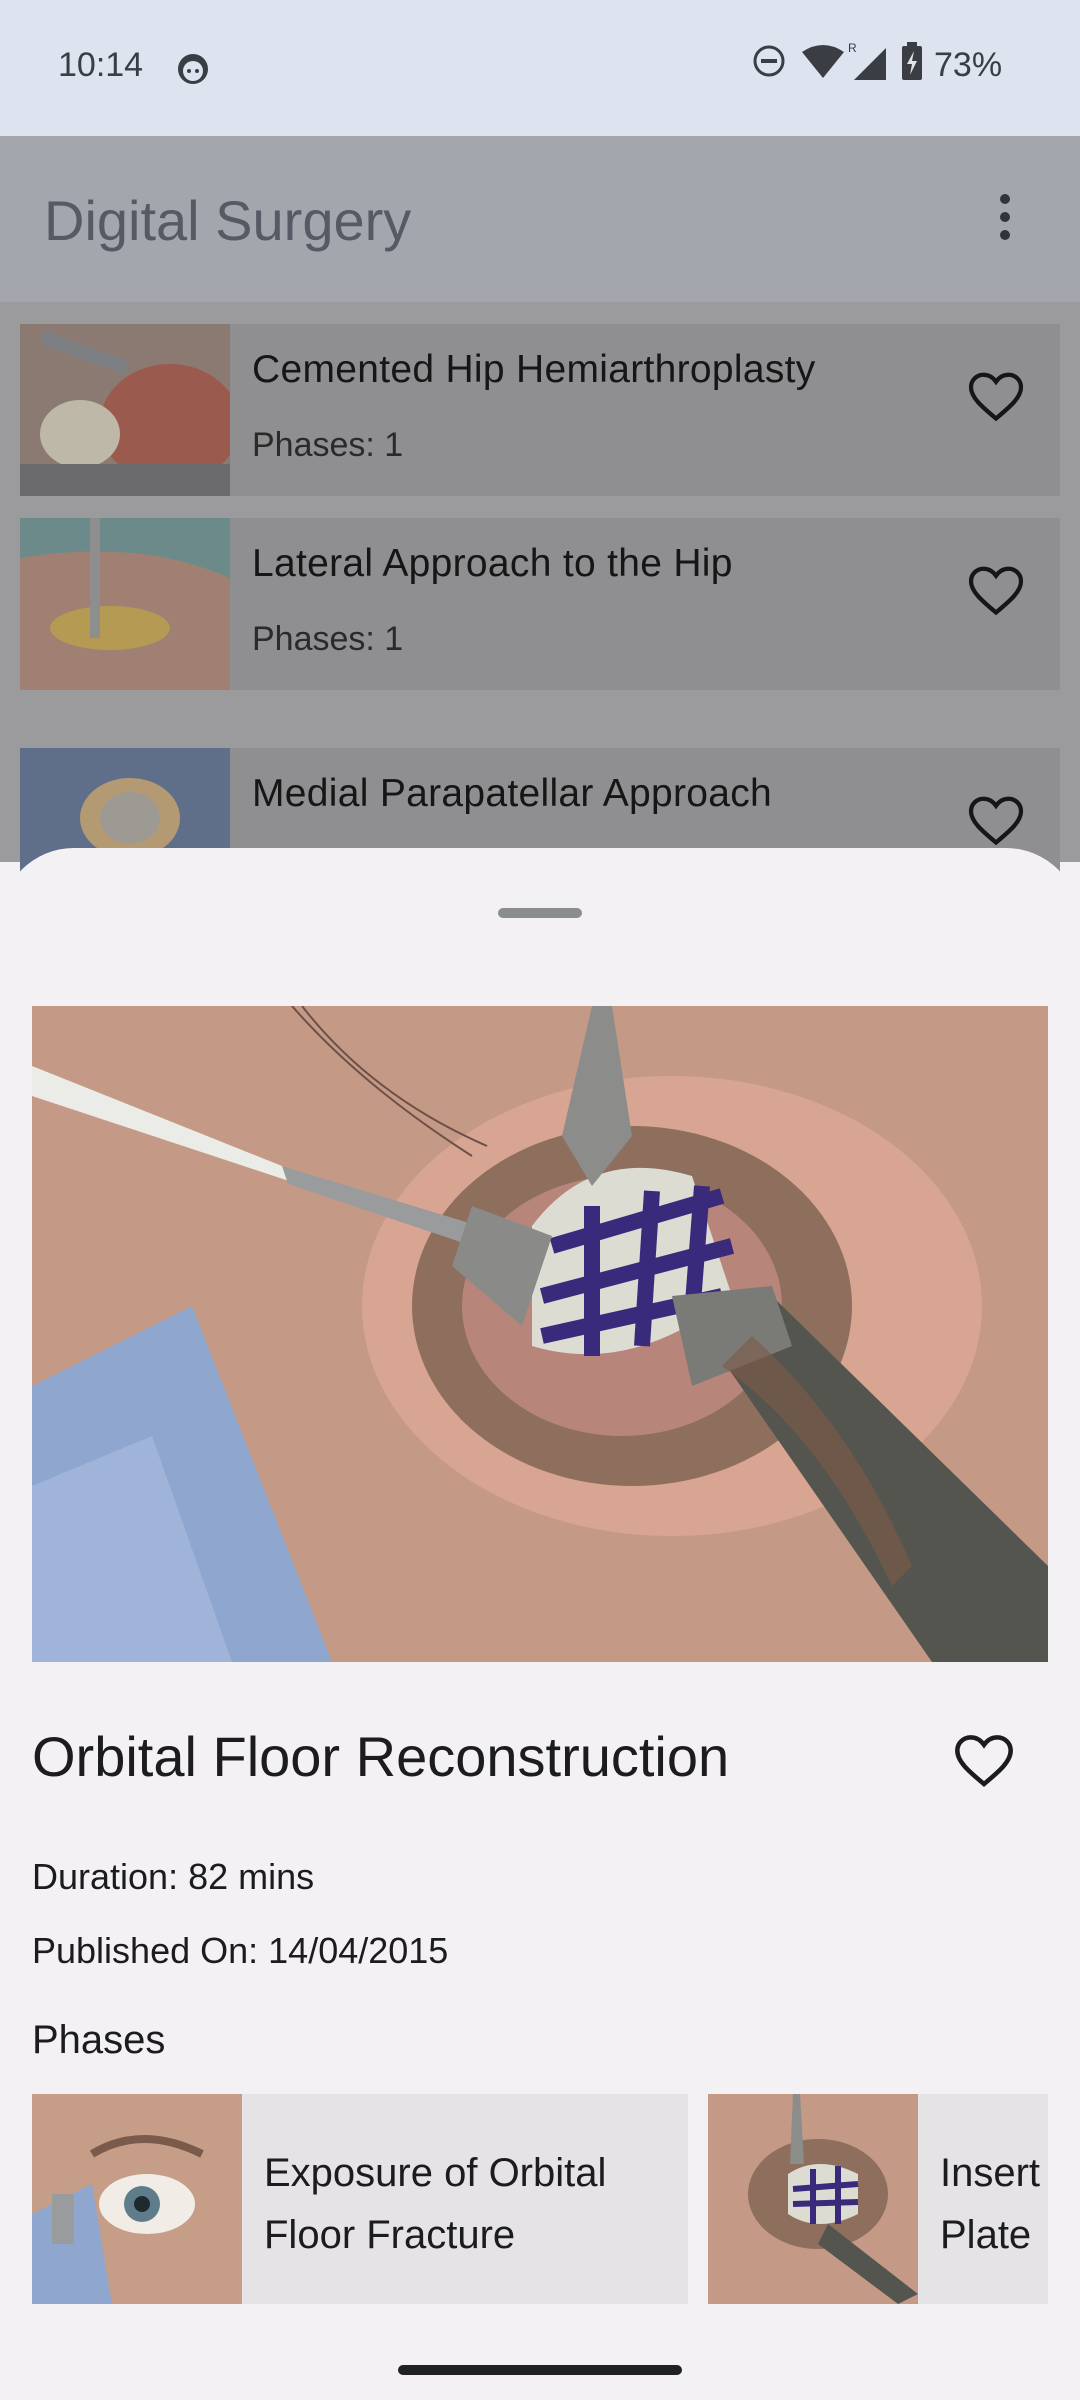 This screenshot has height=2400, width=1080. I want to click on phase-label: Exposure of Orbital Floor Fracture, so click(435, 2204).